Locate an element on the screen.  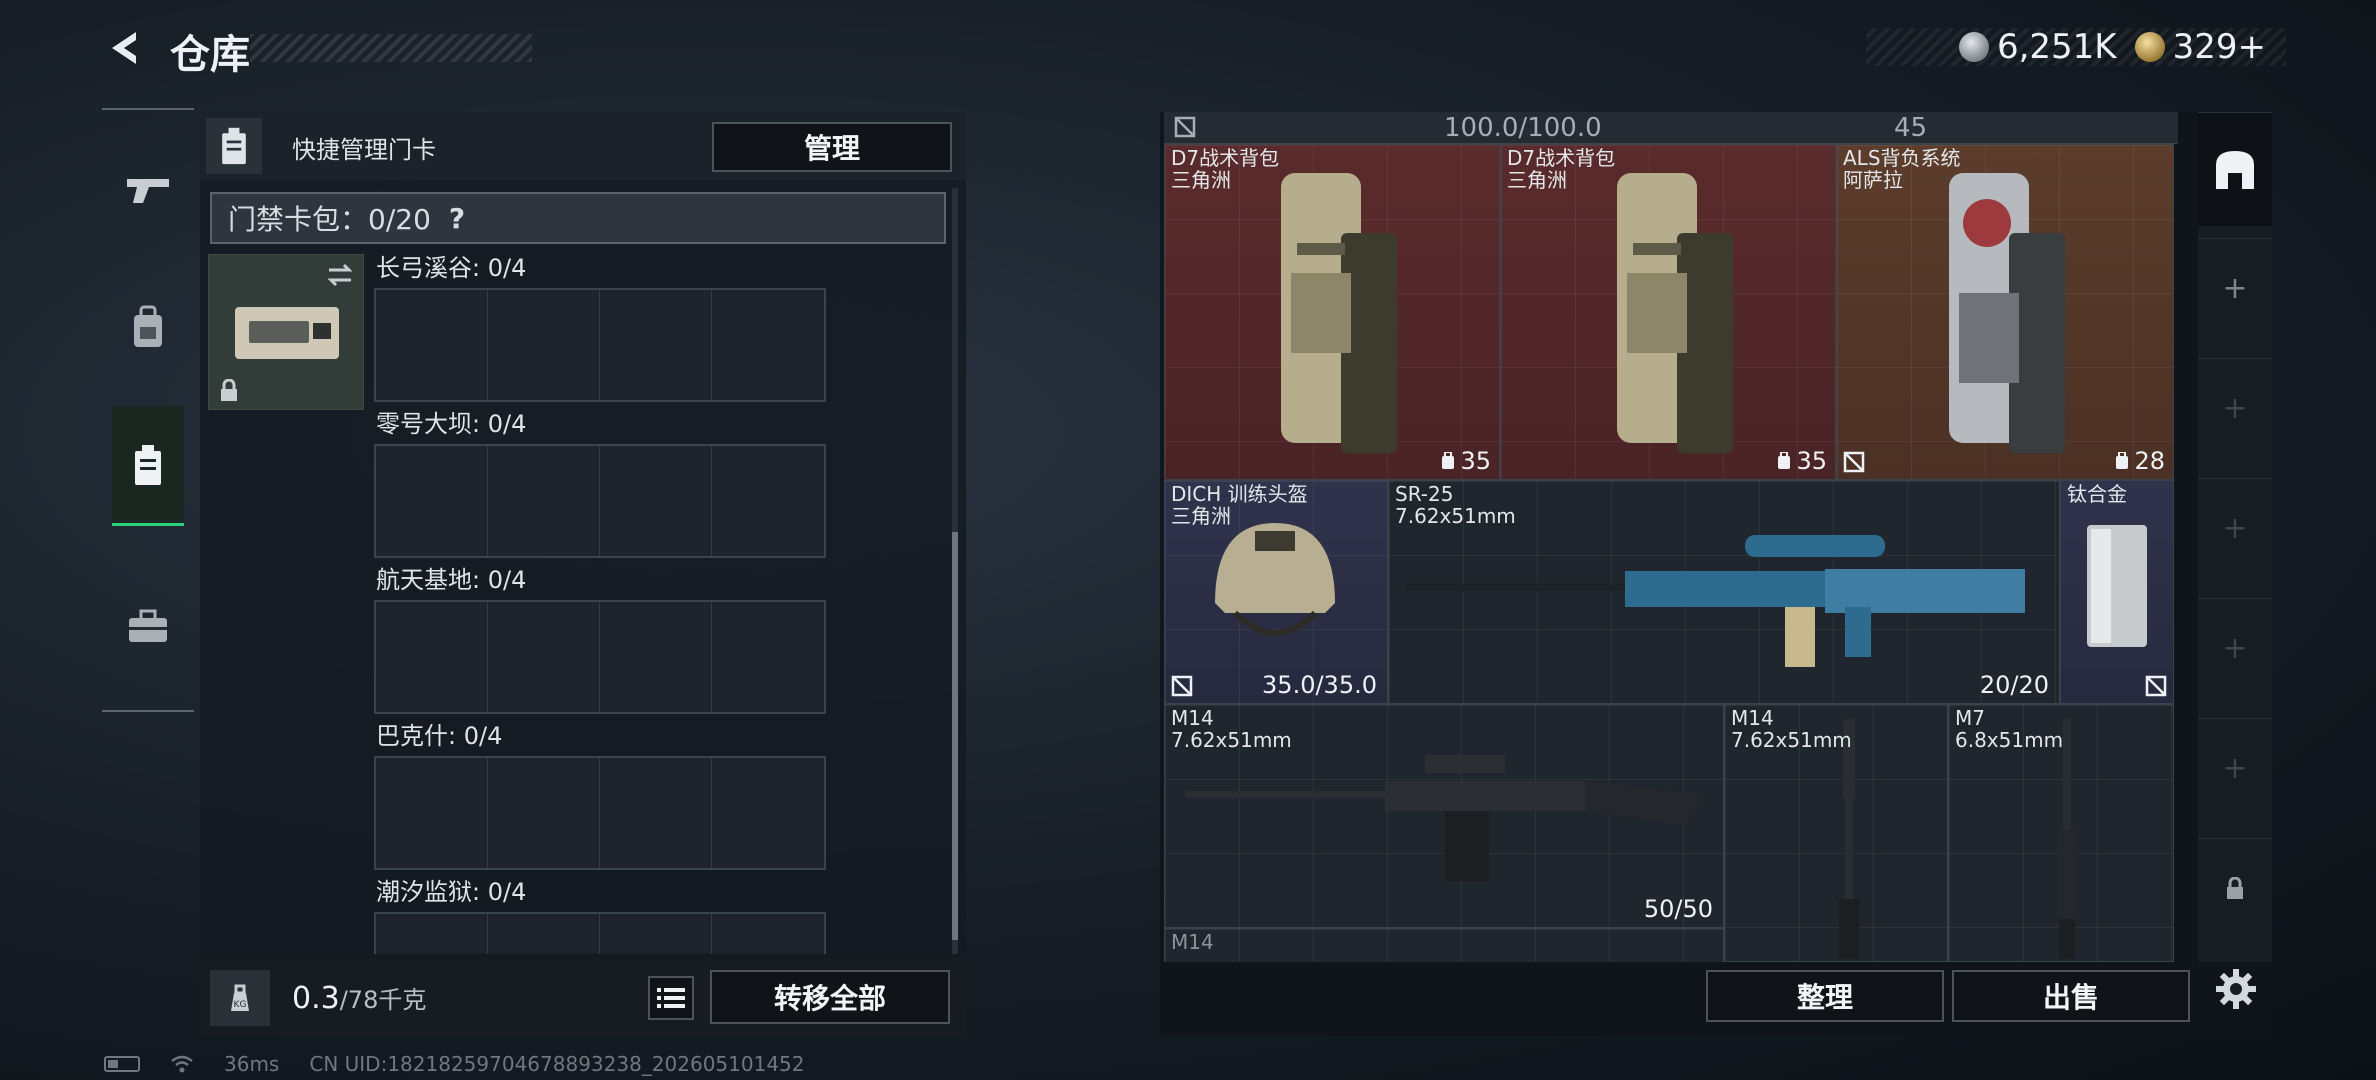
back-arrow-icon is located at coordinates (124, 48).